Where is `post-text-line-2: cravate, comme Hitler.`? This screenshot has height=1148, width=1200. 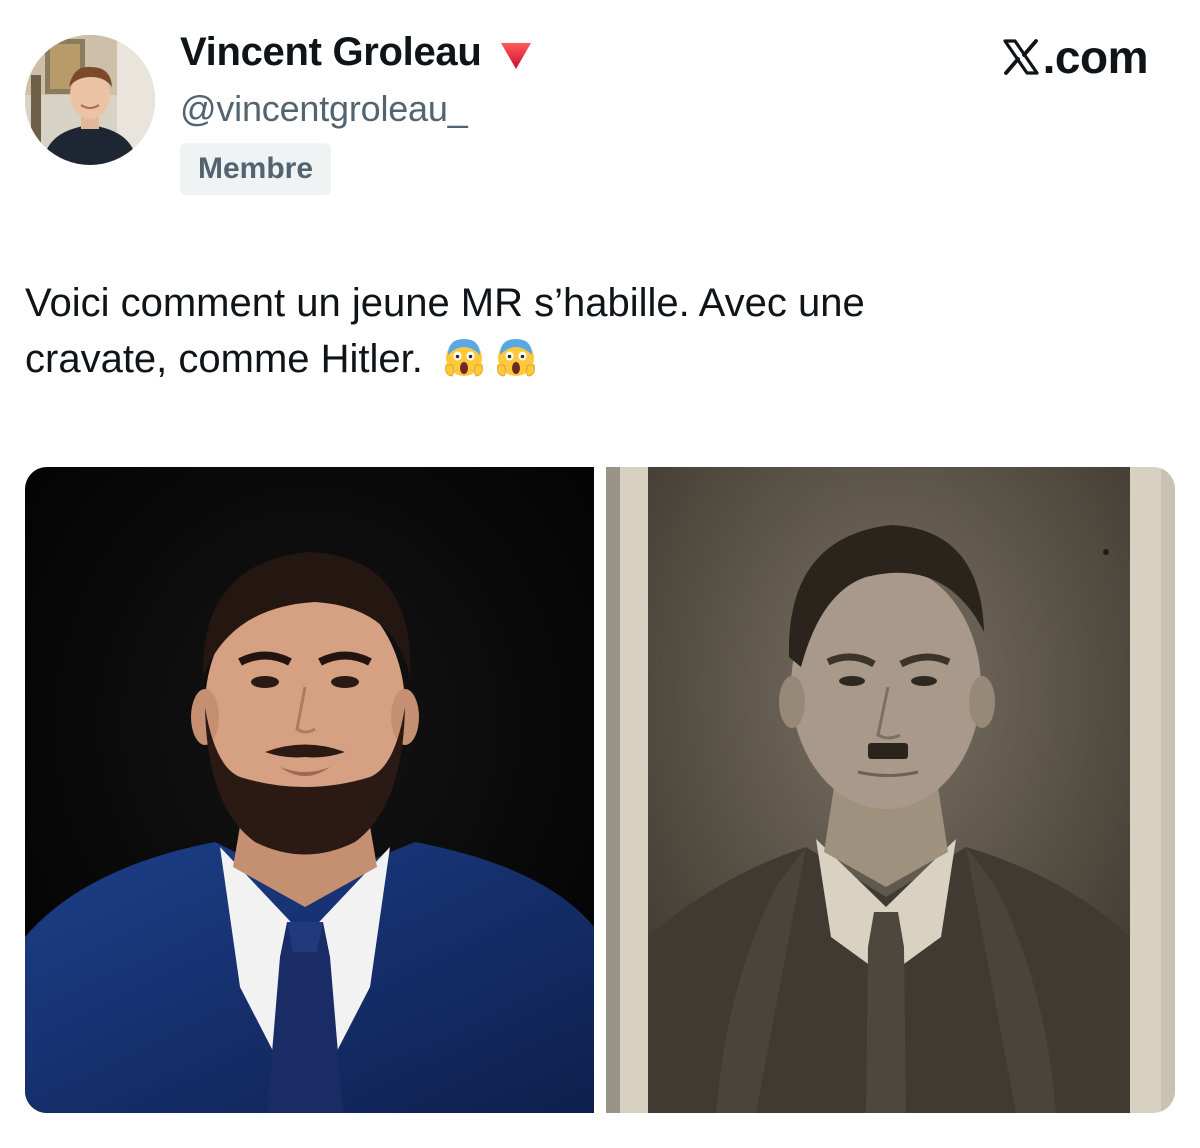
post-text-line-2: cravate, comme Hitler. is located at coordinates (224, 359).